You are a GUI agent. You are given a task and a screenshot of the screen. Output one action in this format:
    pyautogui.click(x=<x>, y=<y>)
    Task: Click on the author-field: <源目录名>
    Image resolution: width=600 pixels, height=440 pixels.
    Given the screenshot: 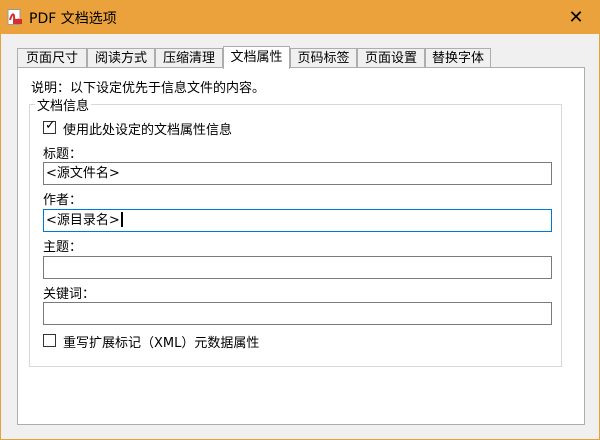 What is the action you would take?
    pyautogui.click(x=297, y=220)
    